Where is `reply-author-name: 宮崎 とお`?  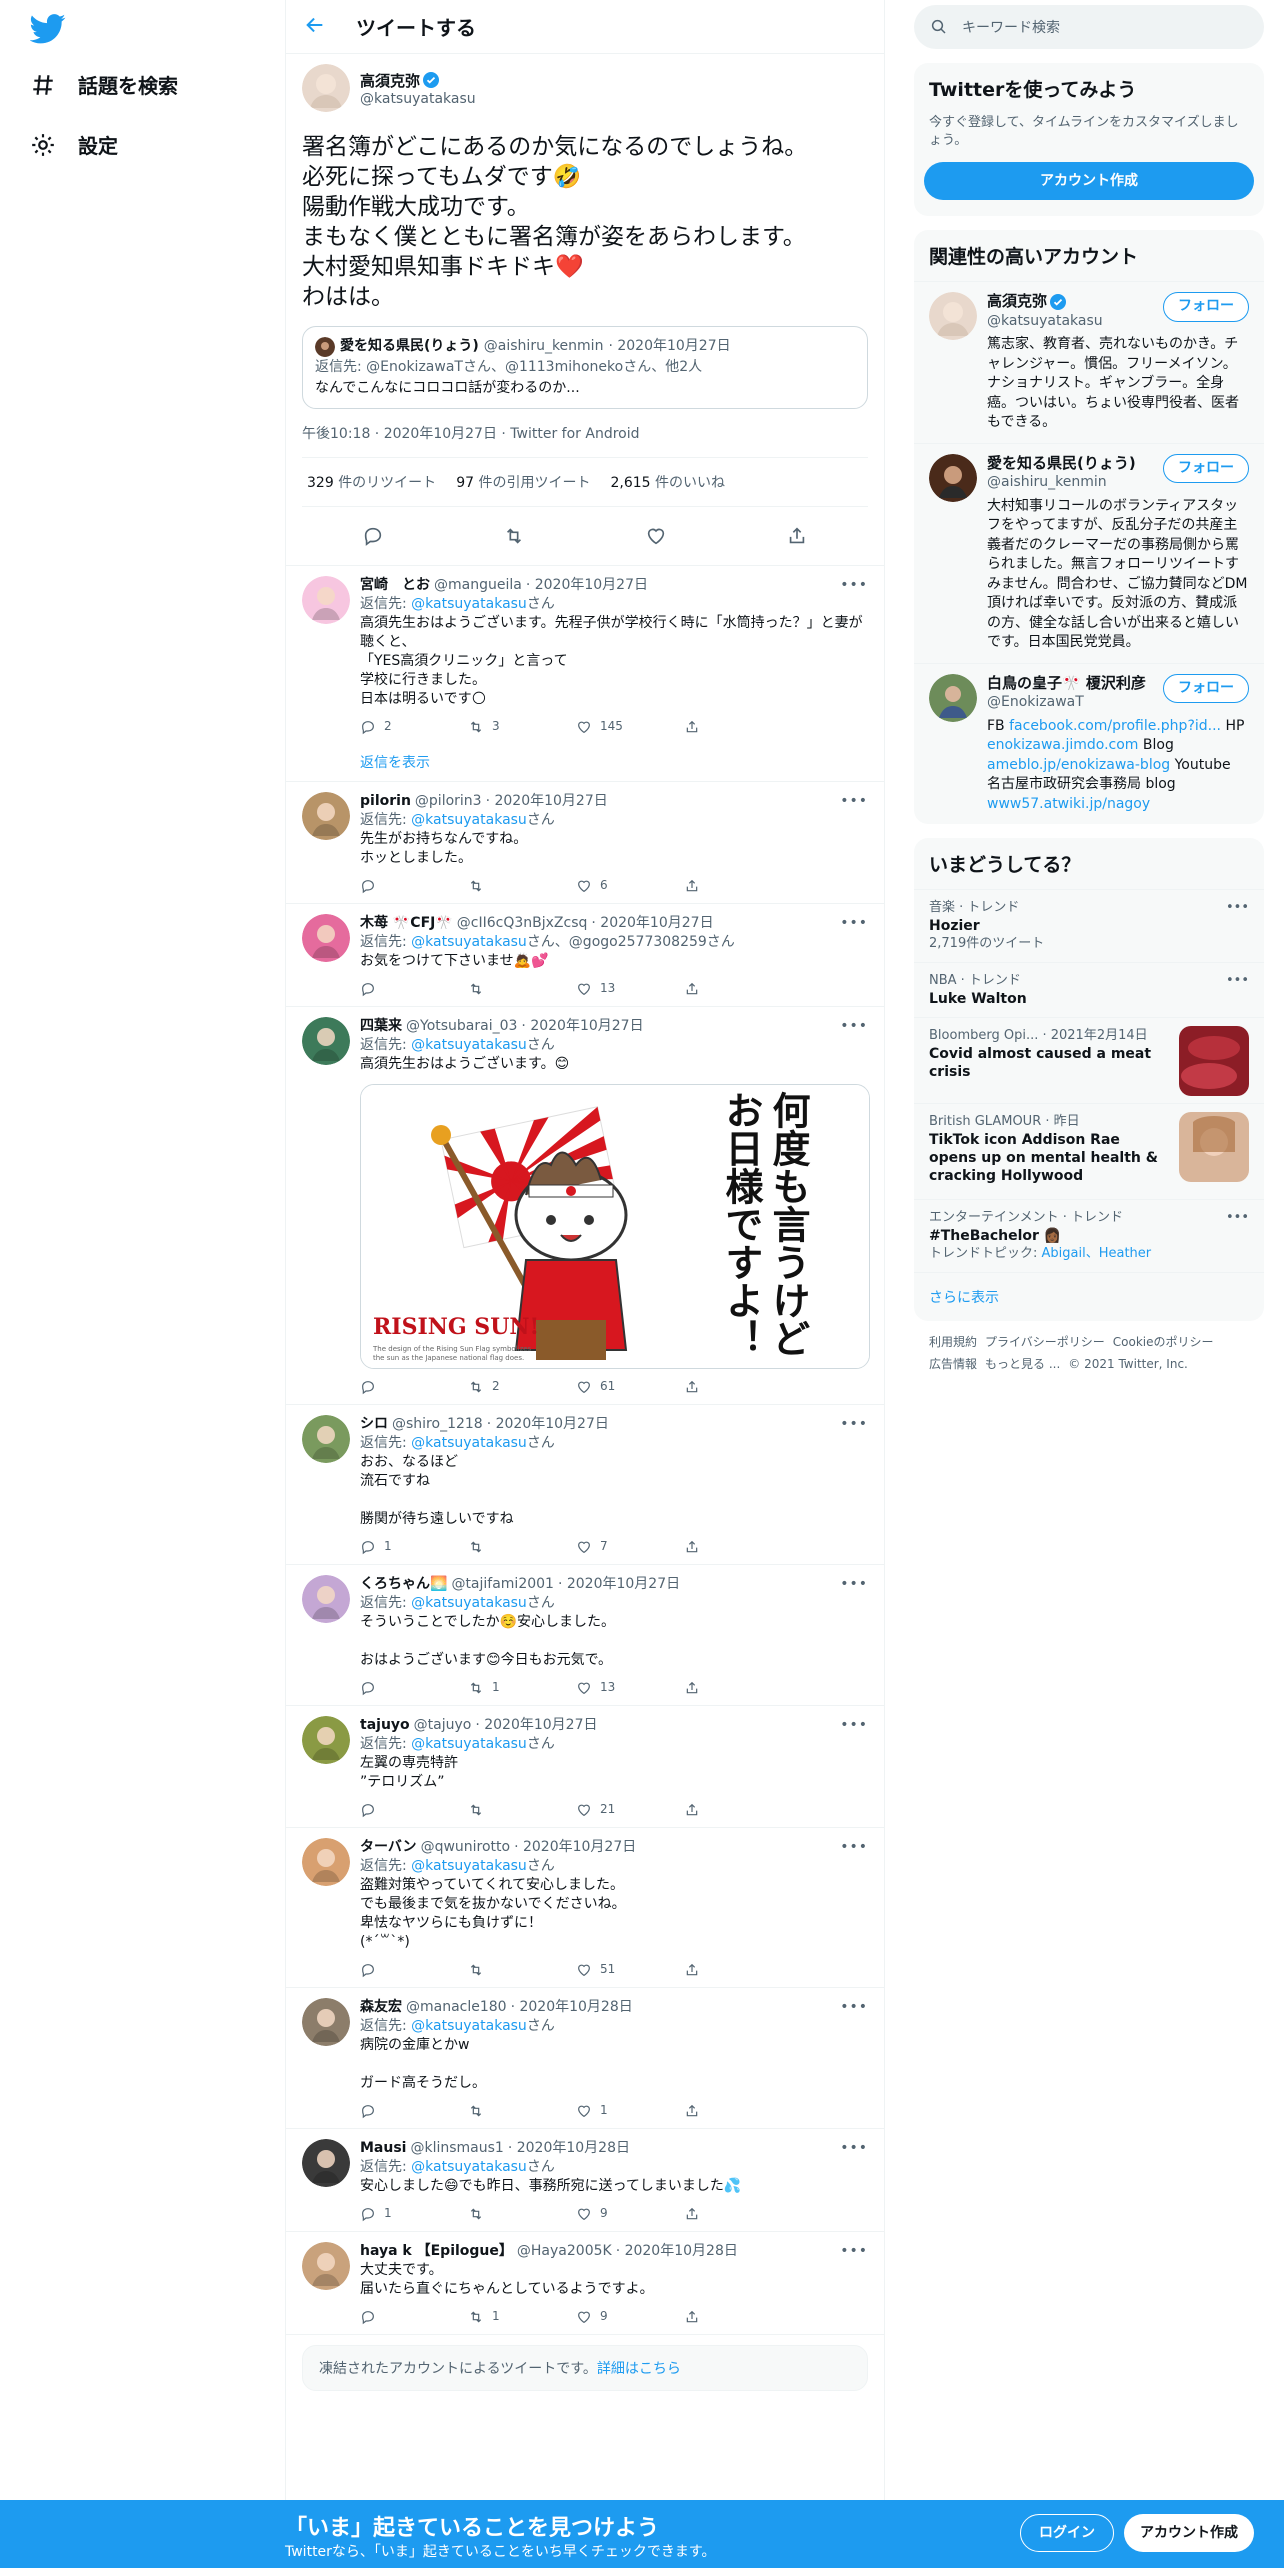 reply-author-name: 宮崎 とお is located at coordinates (395, 585).